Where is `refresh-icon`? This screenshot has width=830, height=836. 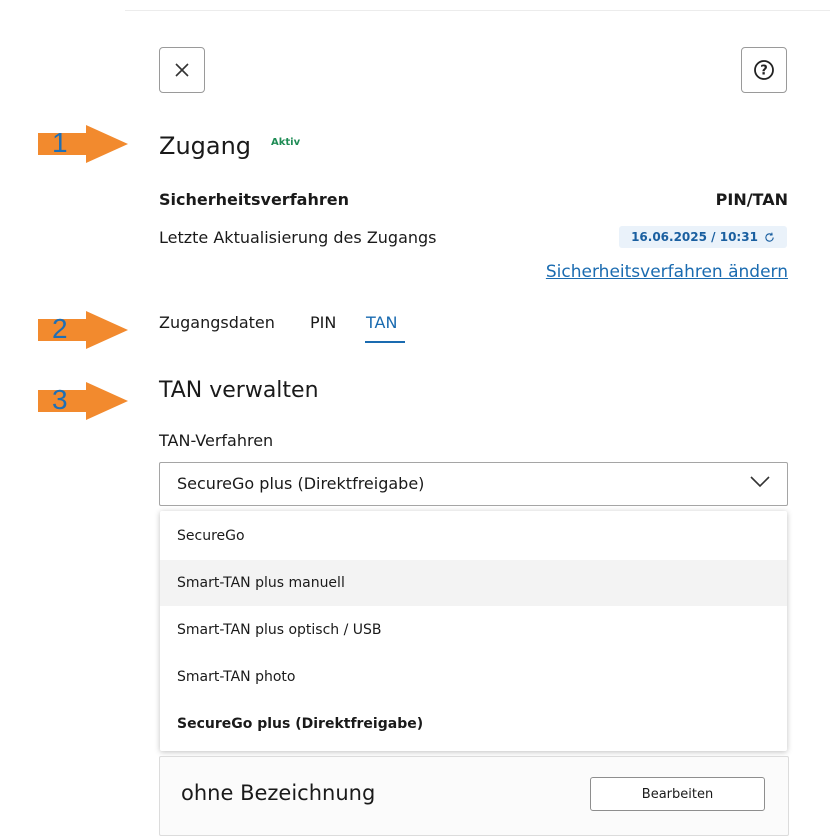 refresh-icon is located at coordinates (769, 237).